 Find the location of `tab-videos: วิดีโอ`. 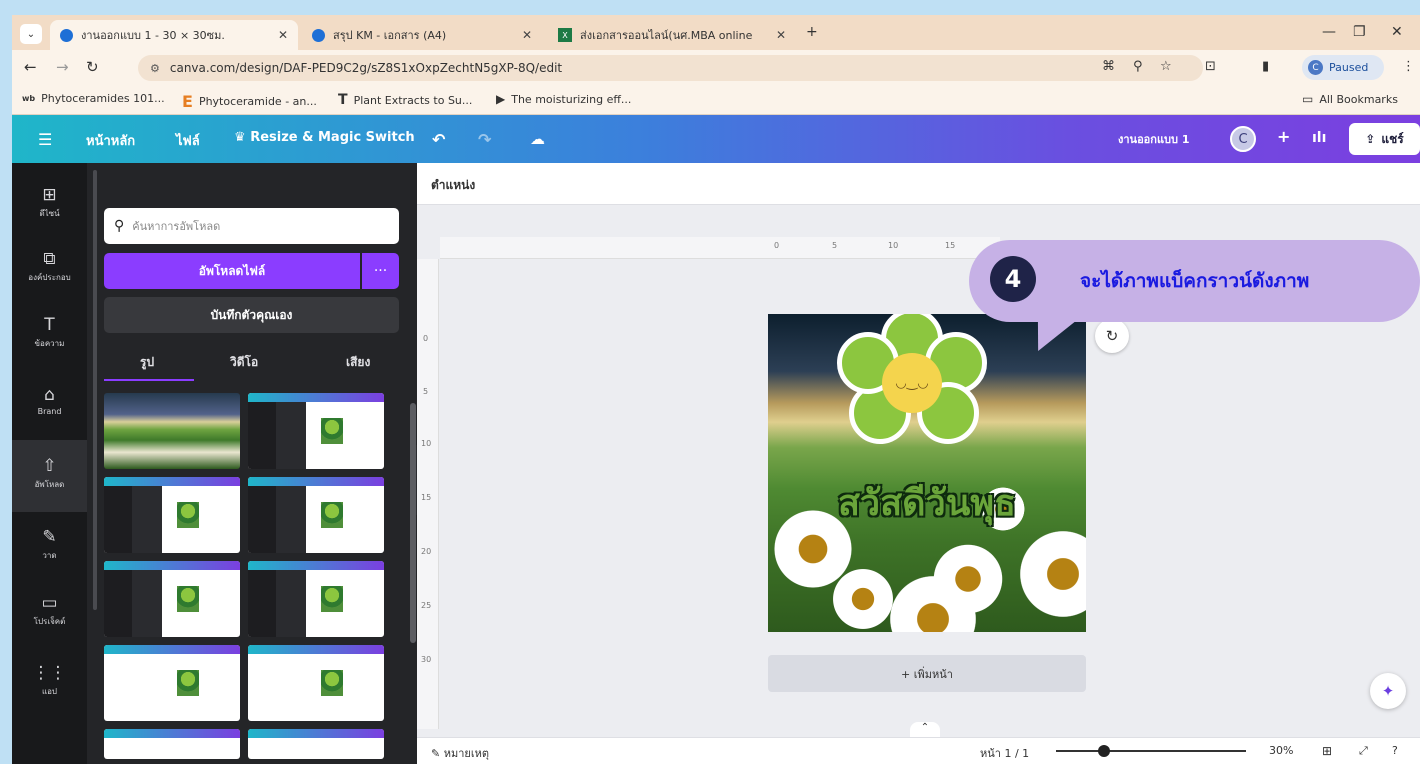

tab-videos: วิดีโอ is located at coordinates (244, 362).